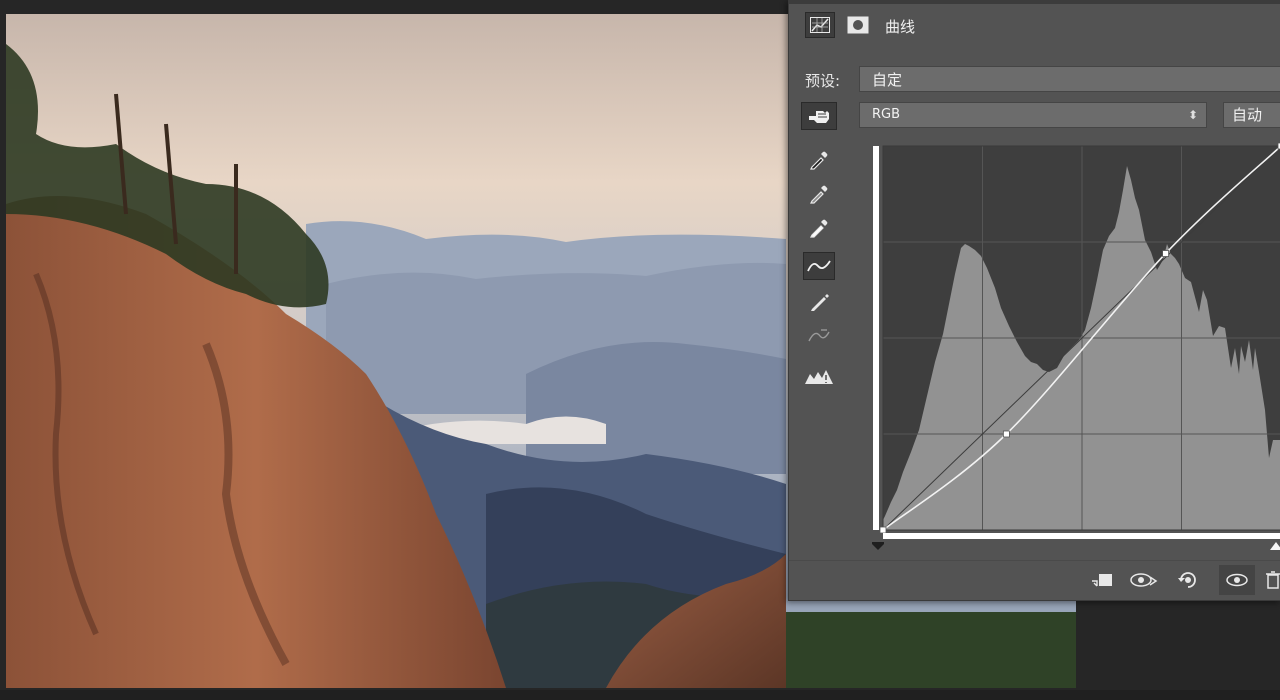 Image resolution: width=1280 pixels, height=700 pixels. Describe the element at coordinates (819, 336) in the screenshot. I see `smooth-curve-icon` at that location.